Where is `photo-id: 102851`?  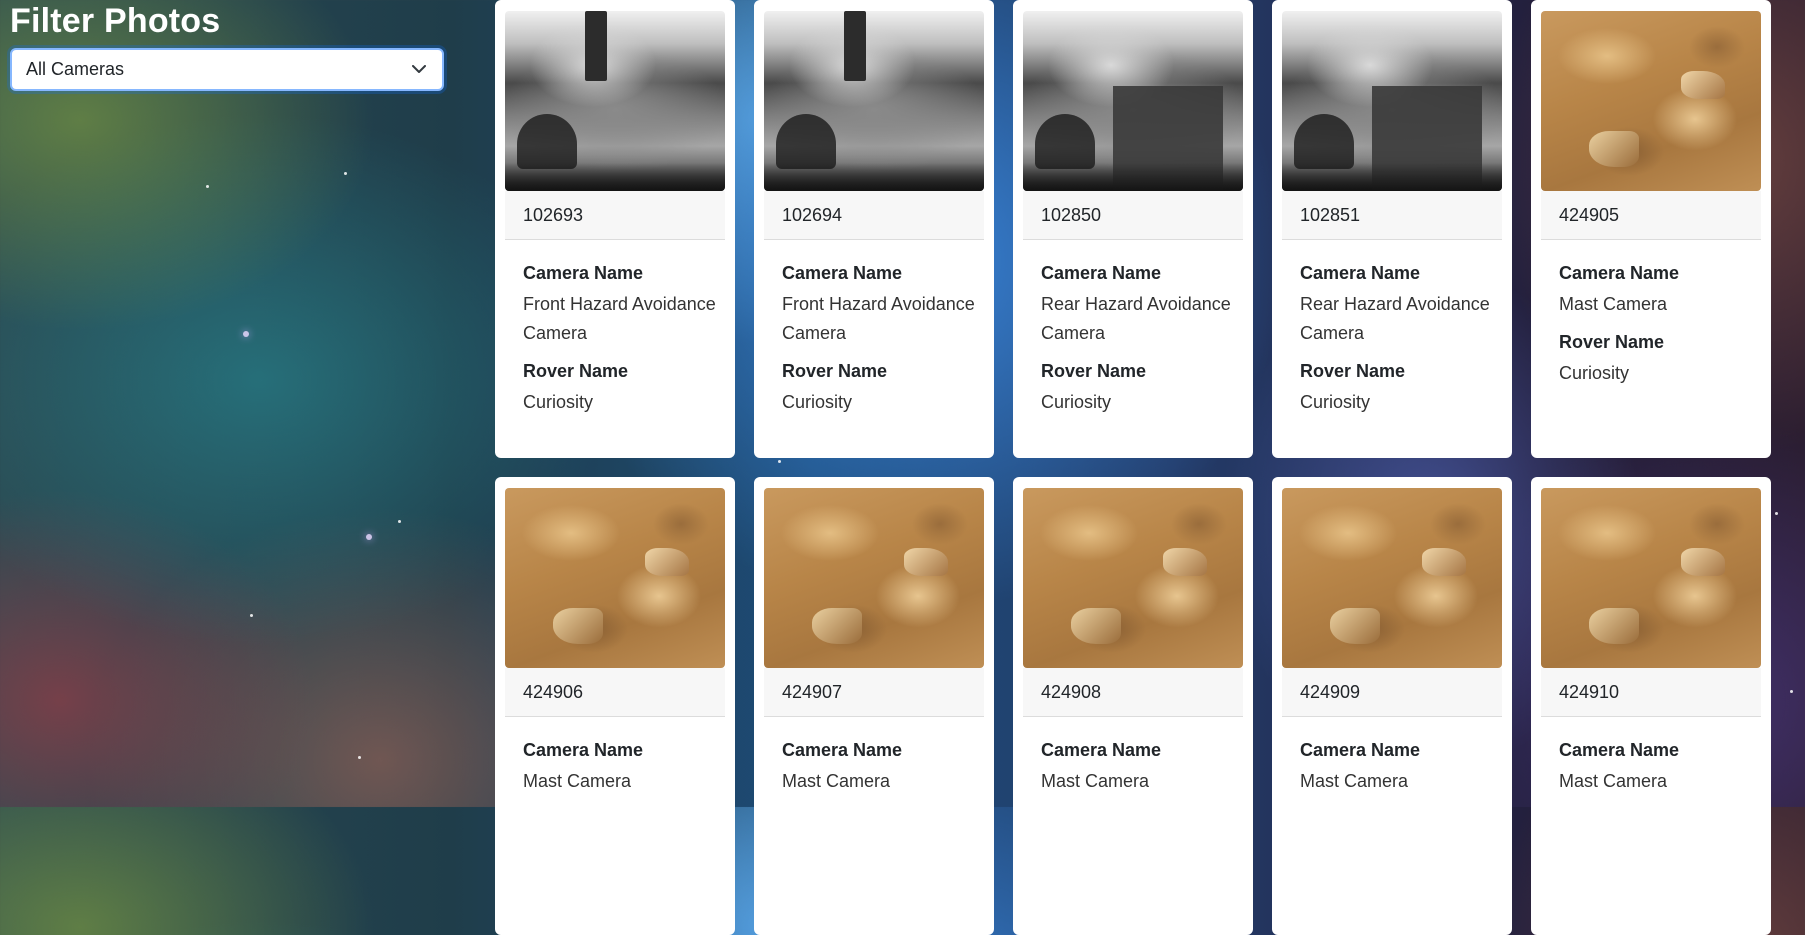 photo-id: 102851 is located at coordinates (1392, 215).